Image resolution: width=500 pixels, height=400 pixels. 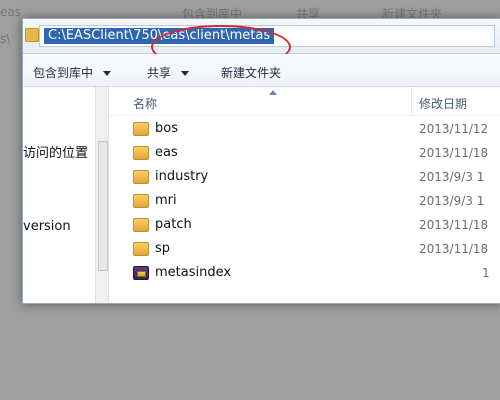 What do you see at coordinates (141, 273) in the screenshot?
I see `archive-icon` at bounding box center [141, 273].